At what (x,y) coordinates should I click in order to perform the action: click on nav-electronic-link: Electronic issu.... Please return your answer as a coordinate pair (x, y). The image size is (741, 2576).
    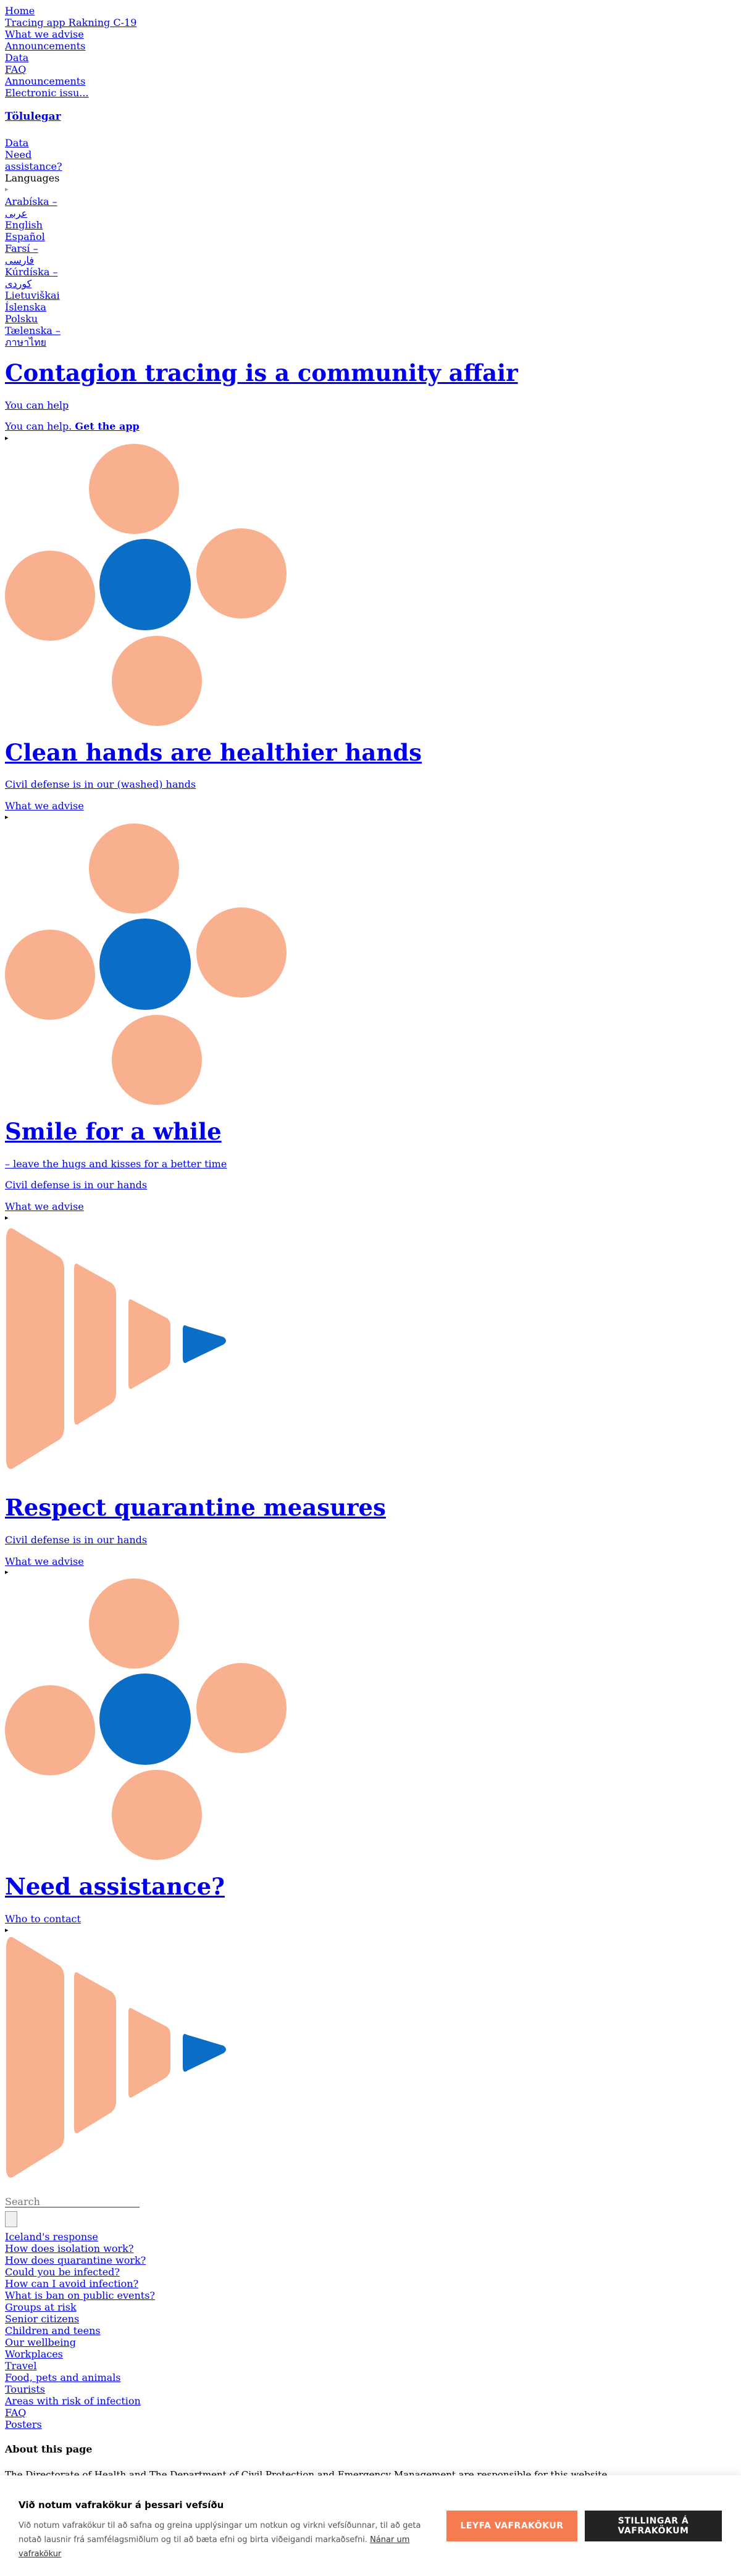
    Looking at the image, I should click on (47, 93).